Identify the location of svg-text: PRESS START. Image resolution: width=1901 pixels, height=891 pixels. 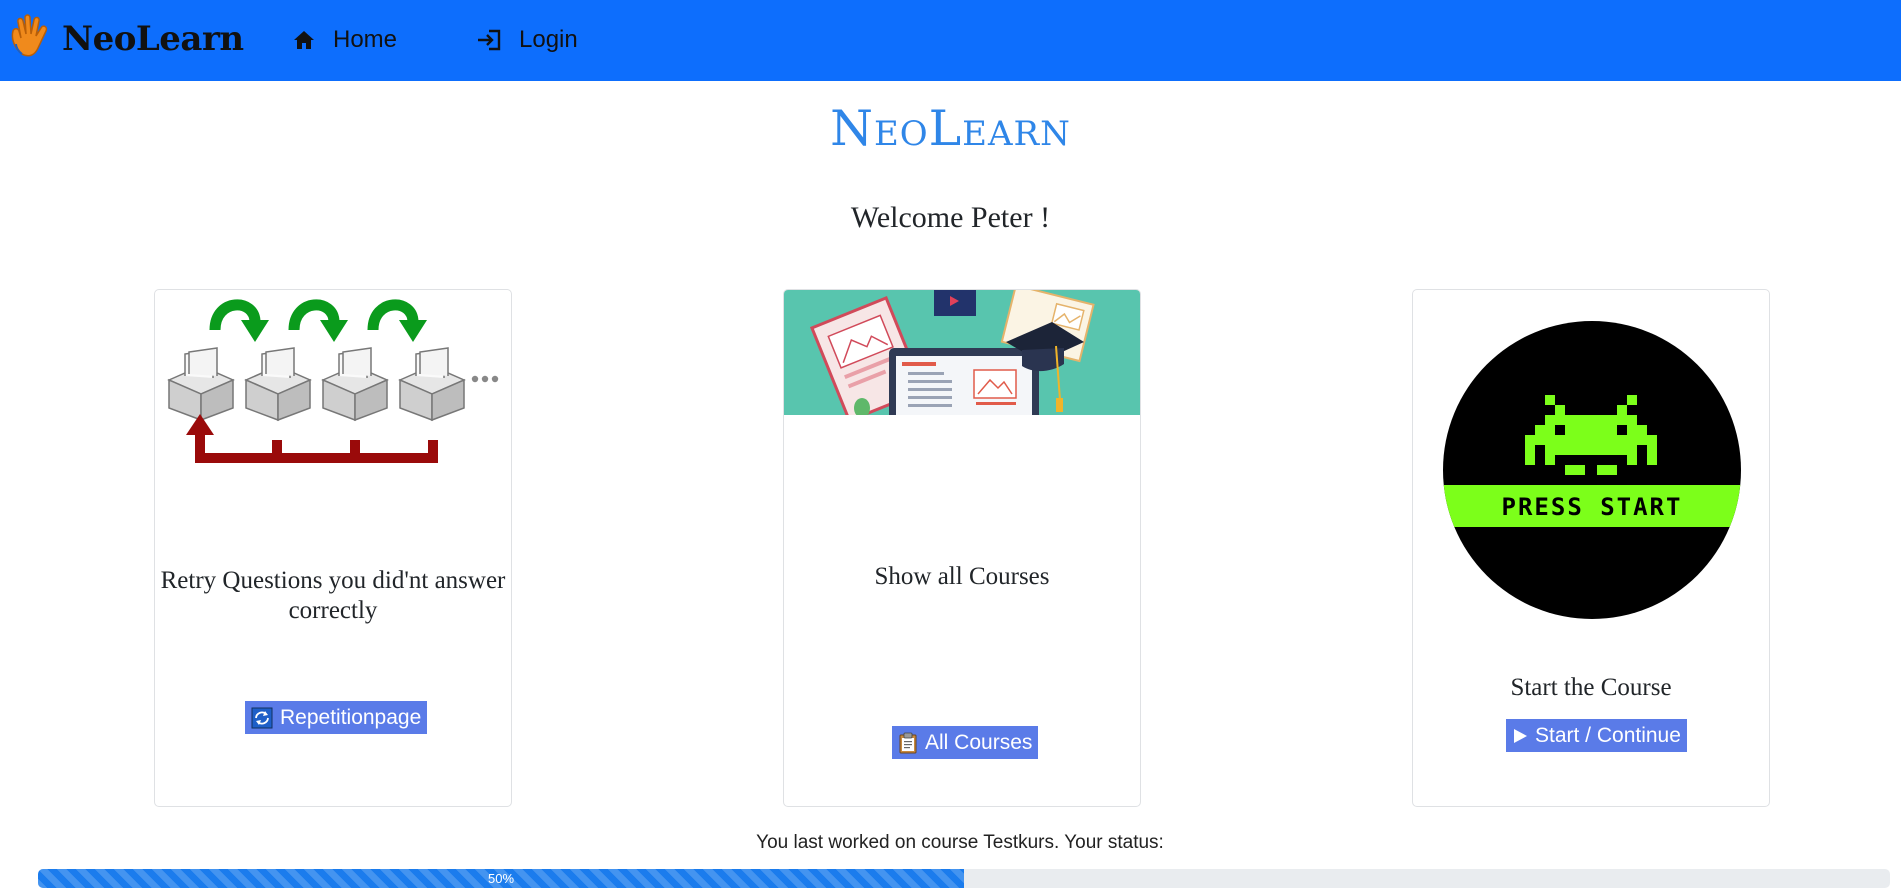
(1592, 507).